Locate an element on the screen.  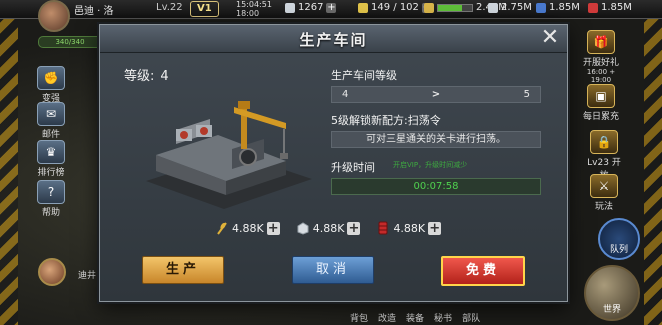
level-value: 4 is located at coordinates (164, 76).